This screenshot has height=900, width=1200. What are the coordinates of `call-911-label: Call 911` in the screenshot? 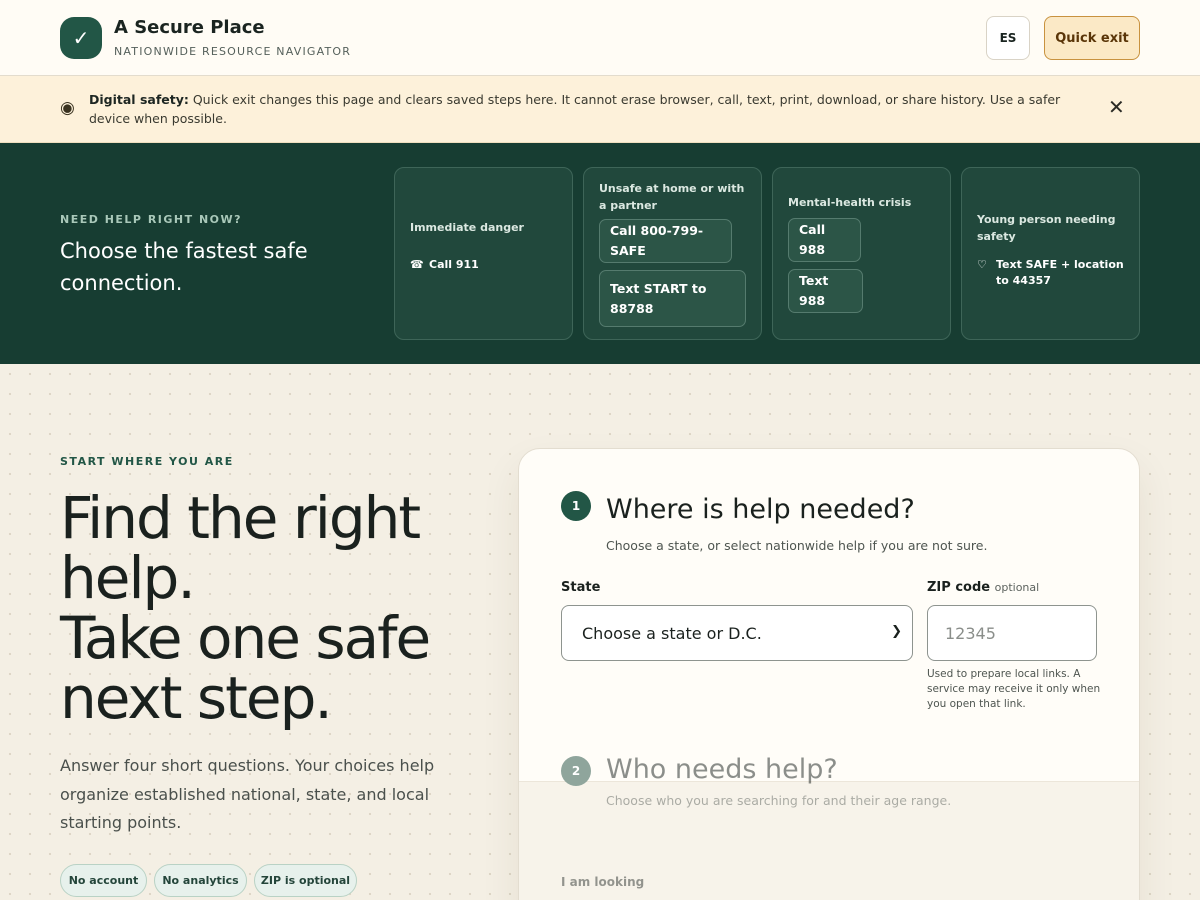 It's located at (454, 264).